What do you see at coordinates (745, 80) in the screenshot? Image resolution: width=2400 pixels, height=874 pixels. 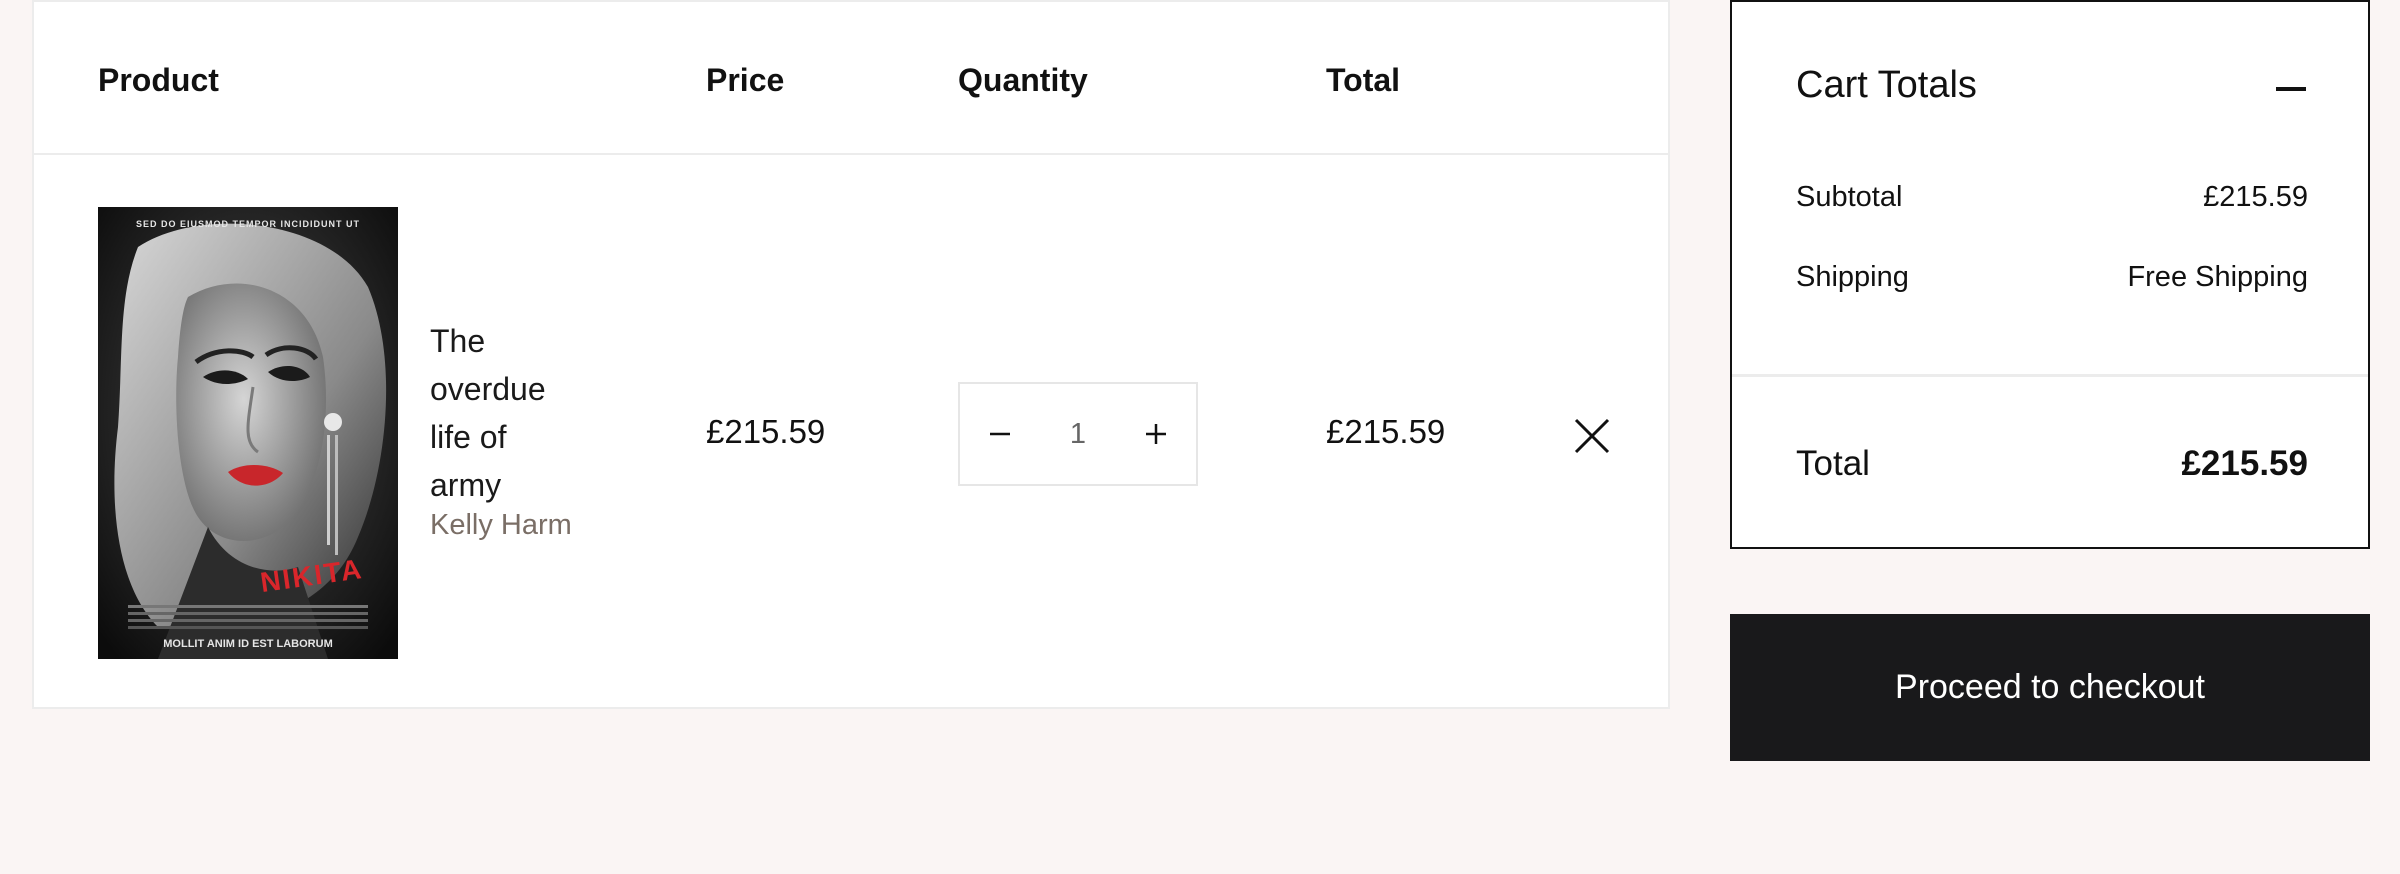 I see `header-price: Price` at bounding box center [745, 80].